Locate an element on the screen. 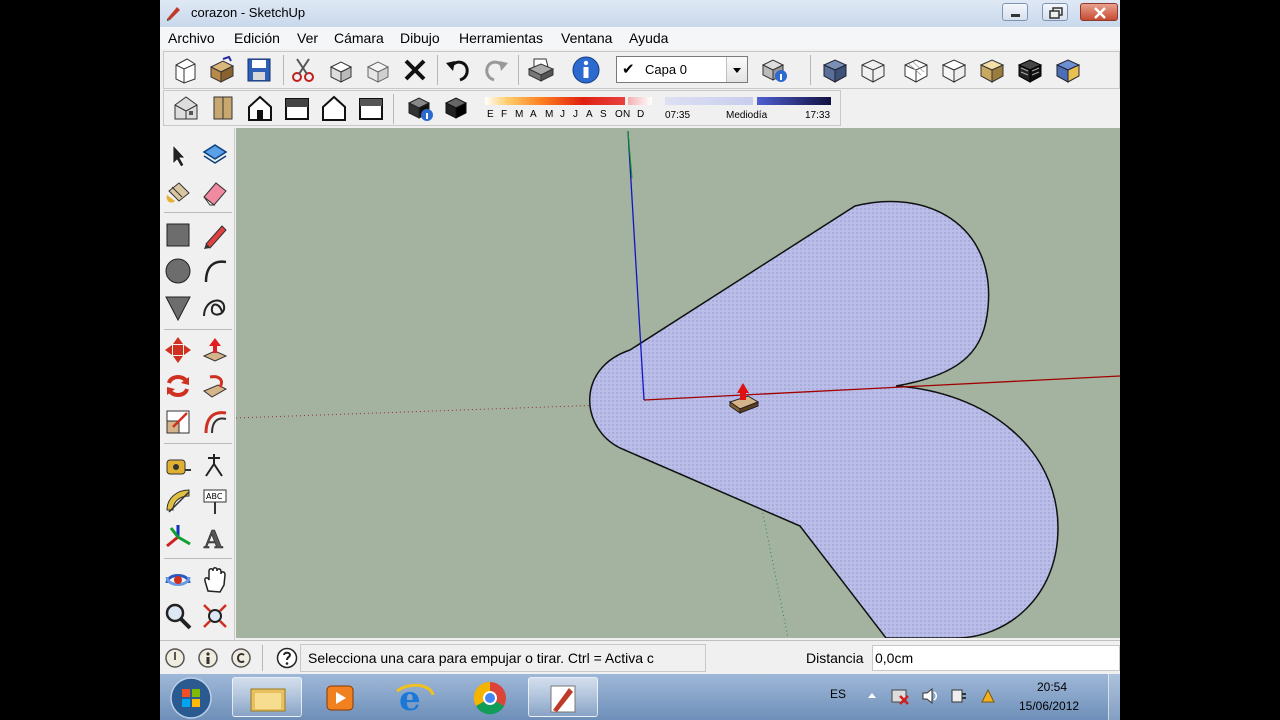 The image size is (1280, 720). taskbar-internet-explorer: e is located at coordinates (416, 698).